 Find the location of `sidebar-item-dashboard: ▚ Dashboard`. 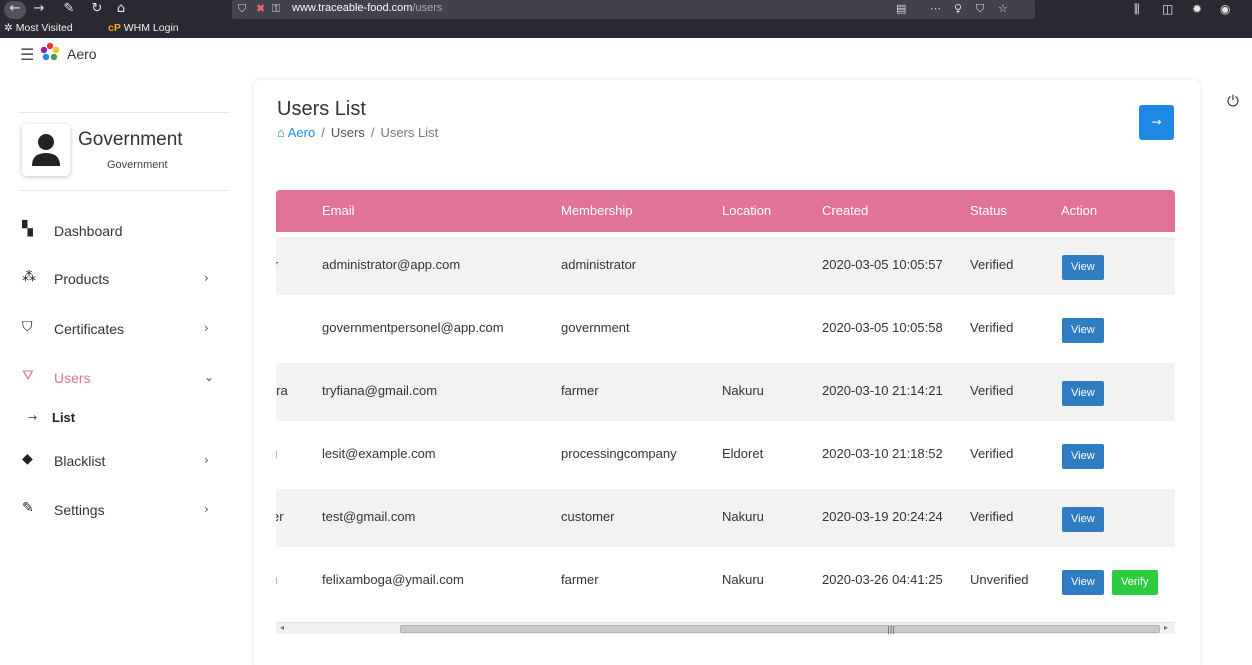

sidebar-item-dashboard: ▚ Dashboard is located at coordinates (116, 231).